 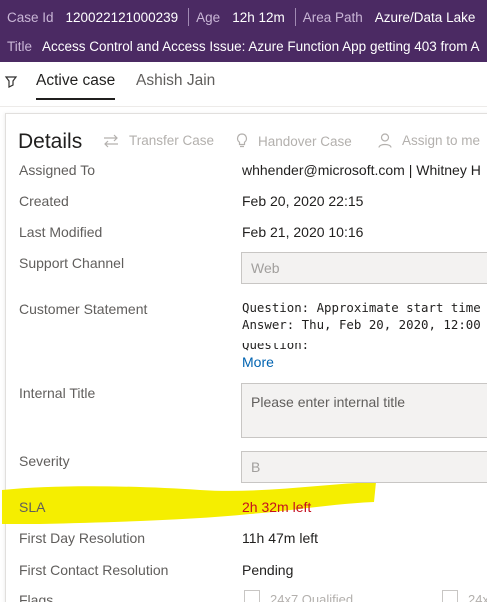 I want to click on created-value: Feb 20, 2020 22:15, so click(x=303, y=201).